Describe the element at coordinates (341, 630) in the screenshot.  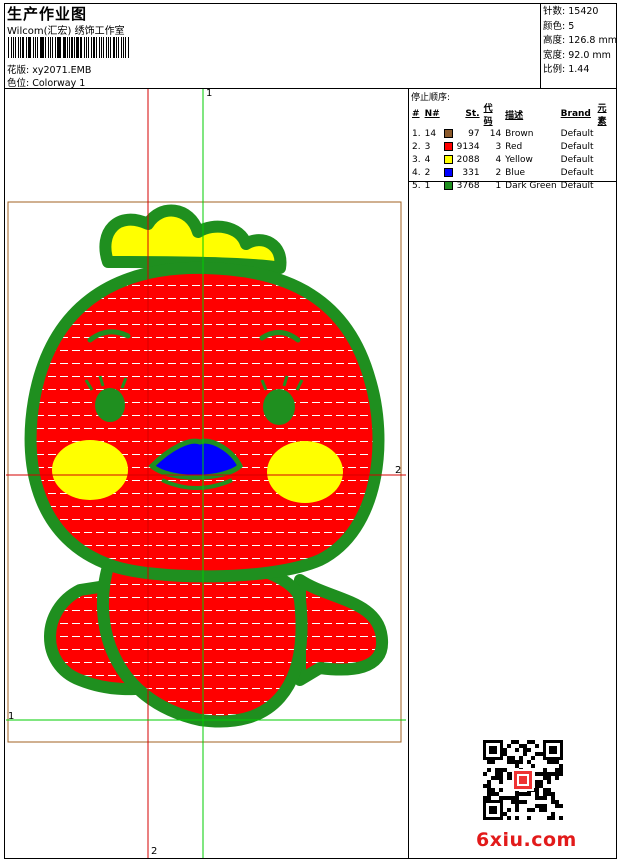
I see `right-wing` at that location.